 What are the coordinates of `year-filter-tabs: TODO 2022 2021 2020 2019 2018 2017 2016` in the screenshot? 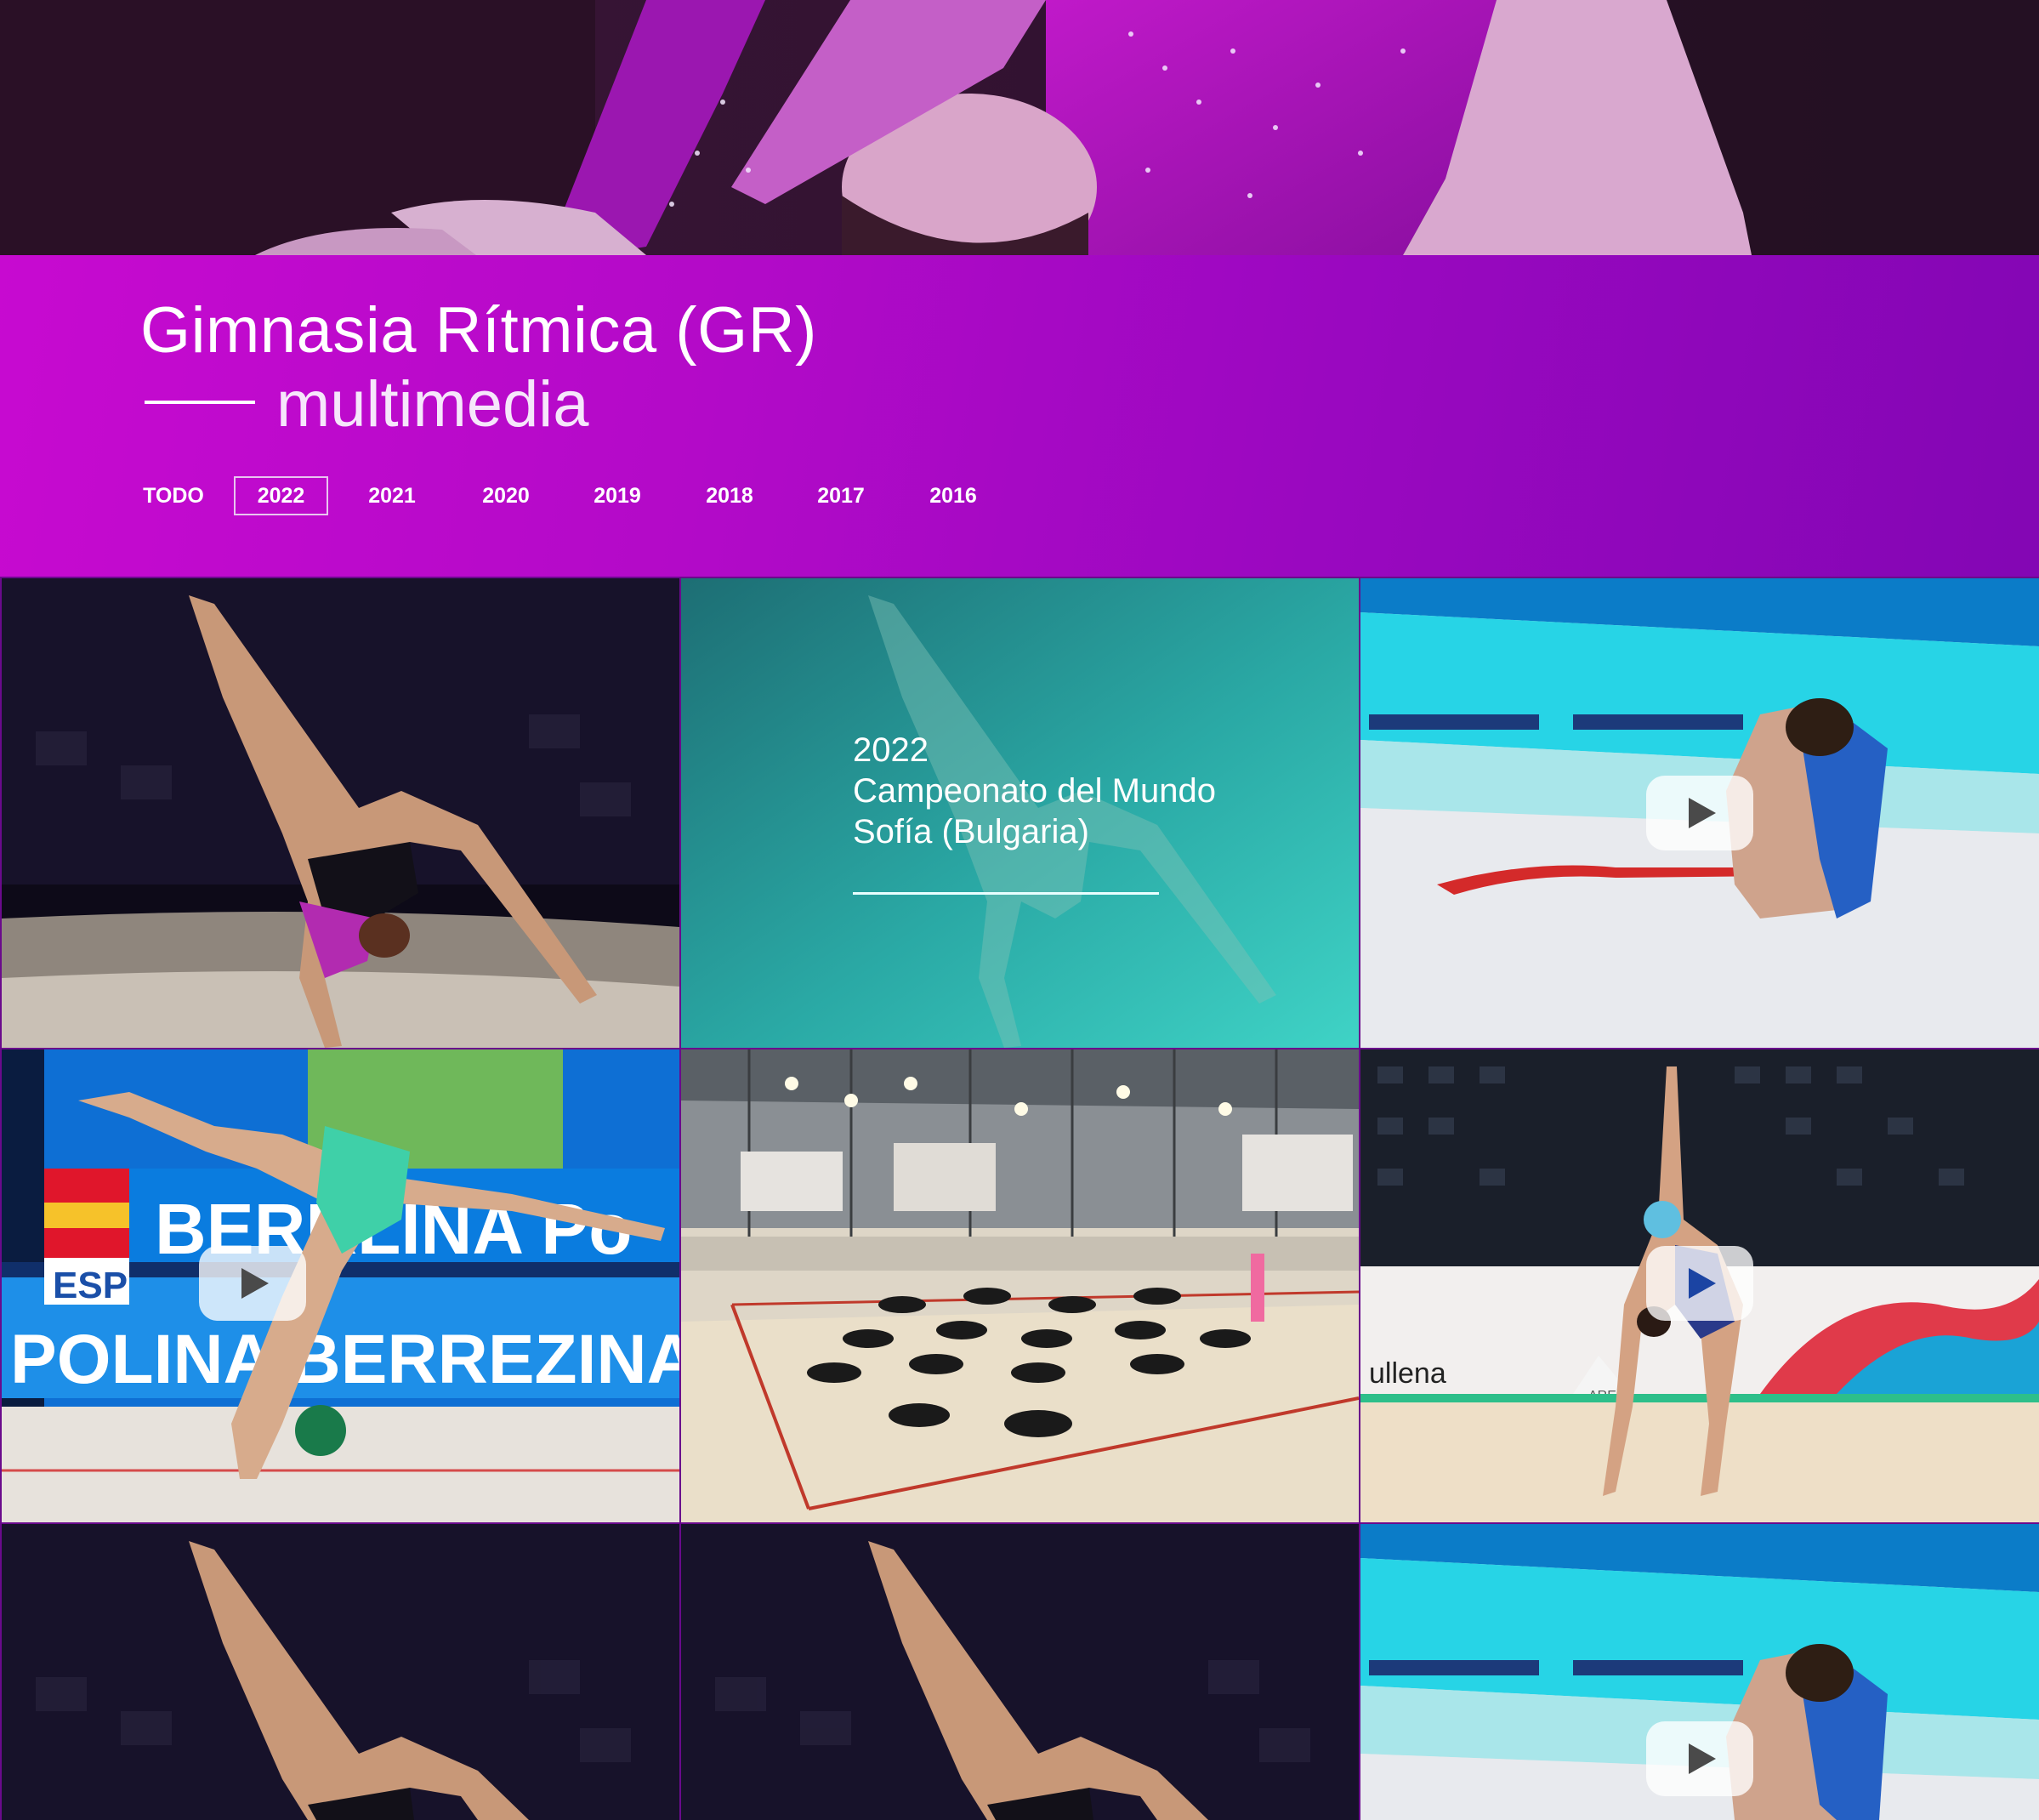 It's located at (595, 496).